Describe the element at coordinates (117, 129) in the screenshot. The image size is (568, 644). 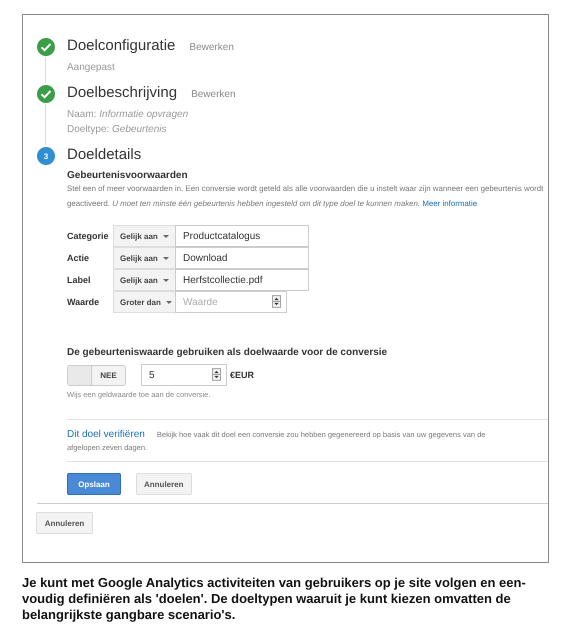
I see `step-detail: Doeltype: Gebeurtenis` at that location.